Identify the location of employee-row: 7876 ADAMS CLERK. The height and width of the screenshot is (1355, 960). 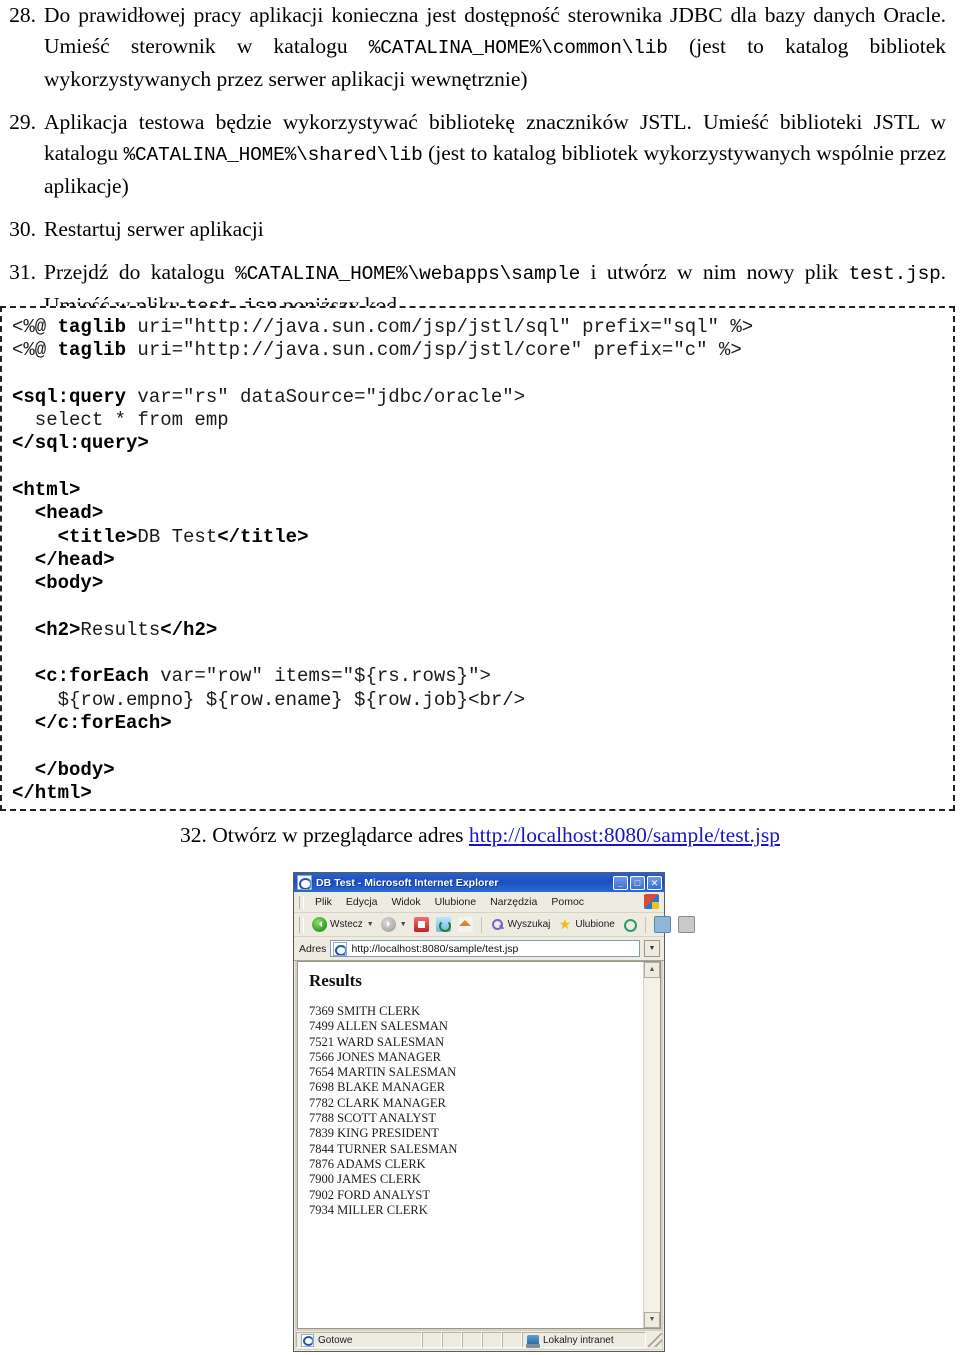
(367, 1163).